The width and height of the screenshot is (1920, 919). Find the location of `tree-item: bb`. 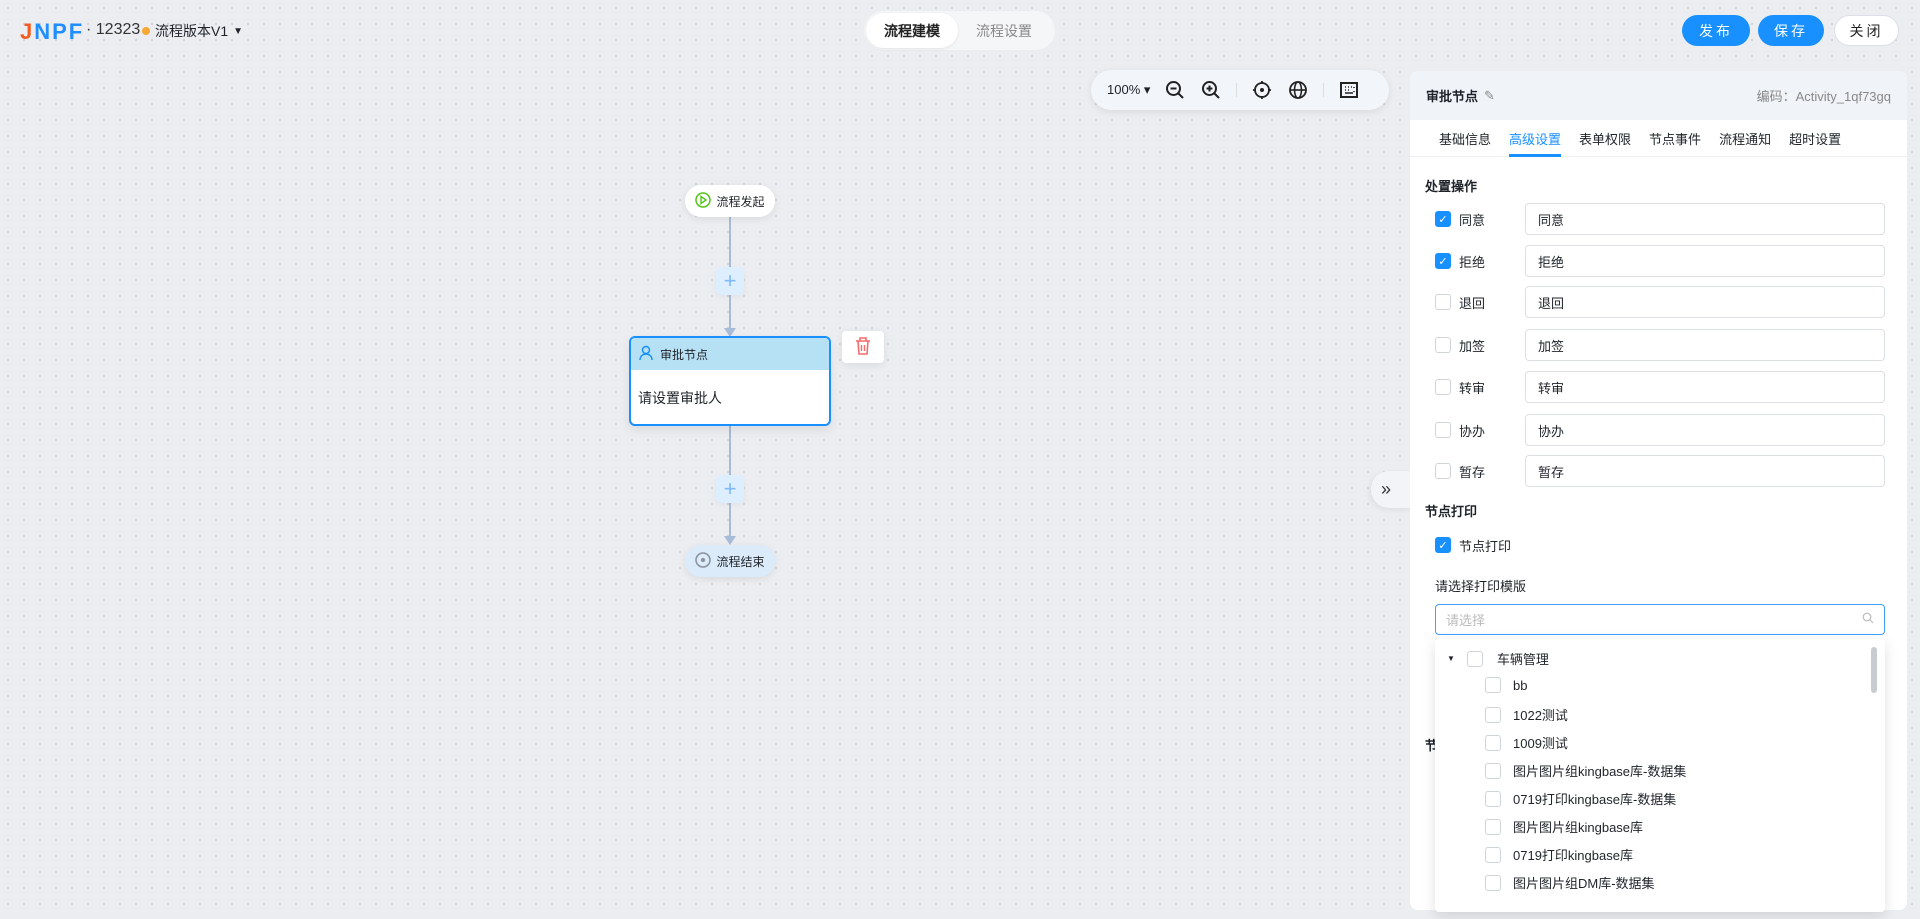

tree-item: bb is located at coordinates (1506, 685).